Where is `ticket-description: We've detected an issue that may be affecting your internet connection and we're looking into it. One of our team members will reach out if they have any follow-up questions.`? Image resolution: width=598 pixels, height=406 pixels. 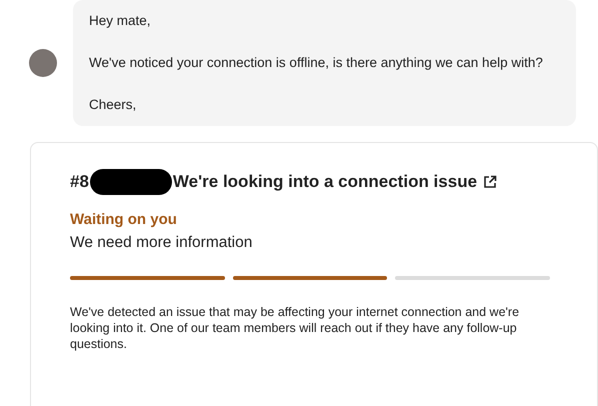 ticket-description: We've detected an issue that may be affecting your internet connection and we're looking into it. One of our team members will reach out if they have any follow-up questions. is located at coordinates (295, 328).